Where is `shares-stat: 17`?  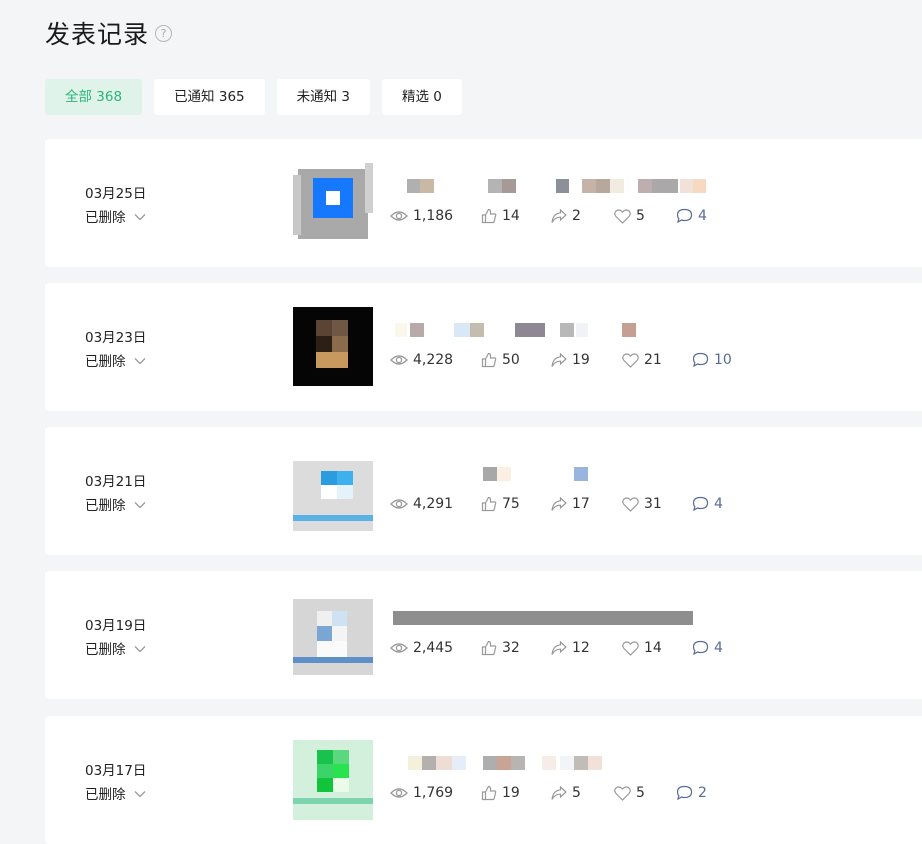 shares-stat: 17 is located at coordinates (586, 504).